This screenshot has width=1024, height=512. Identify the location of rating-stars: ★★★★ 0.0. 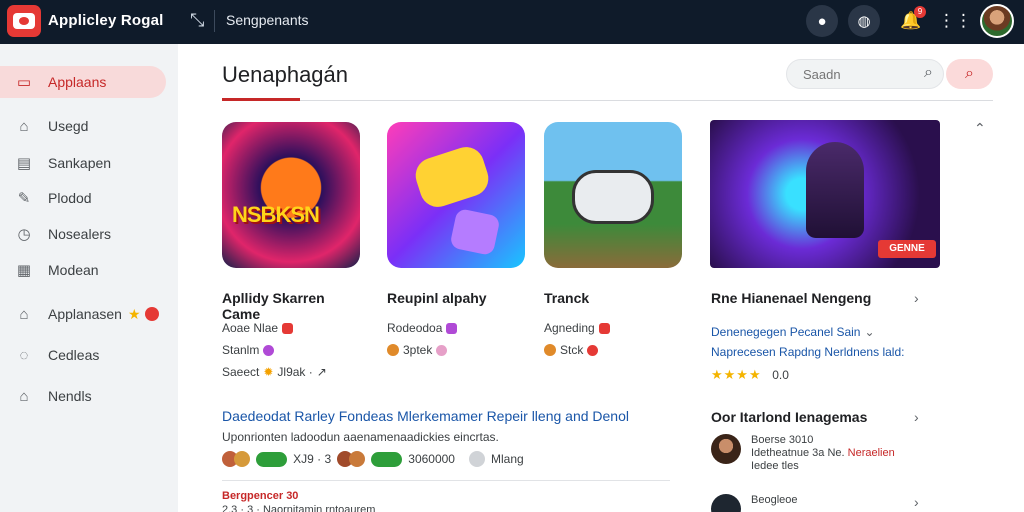
(750, 375).